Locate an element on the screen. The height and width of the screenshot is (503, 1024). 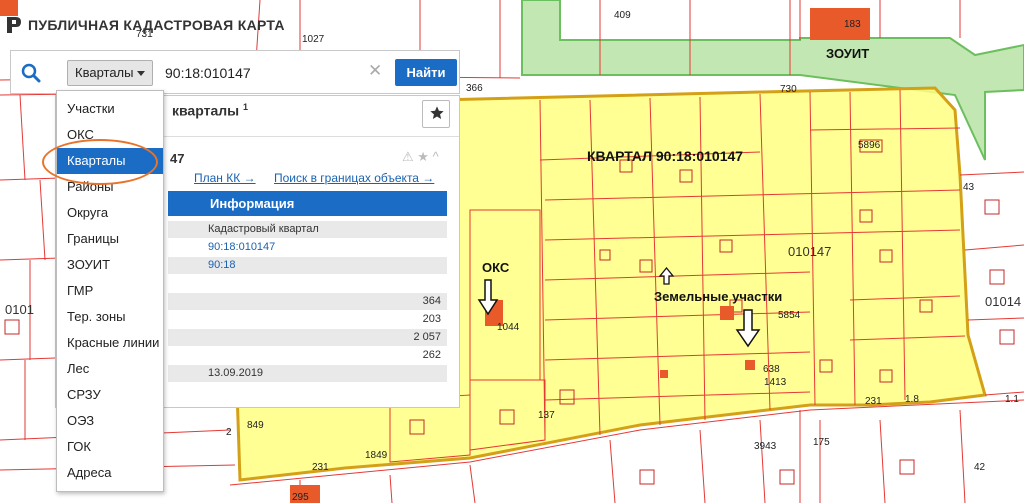
card-actions: ⚠ ★ ^ is located at coordinates (420, 157).